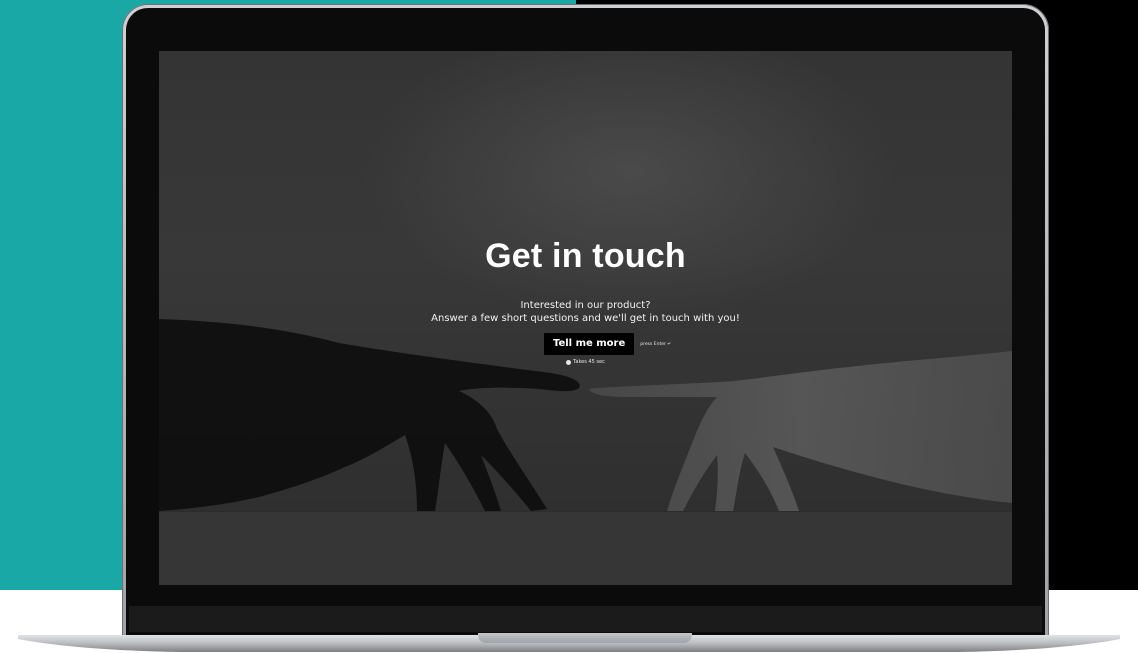 Image resolution: width=1138 pixels, height=653 pixels. I want to click on tell-me-more-button: Tell me more, so click(589, 344).